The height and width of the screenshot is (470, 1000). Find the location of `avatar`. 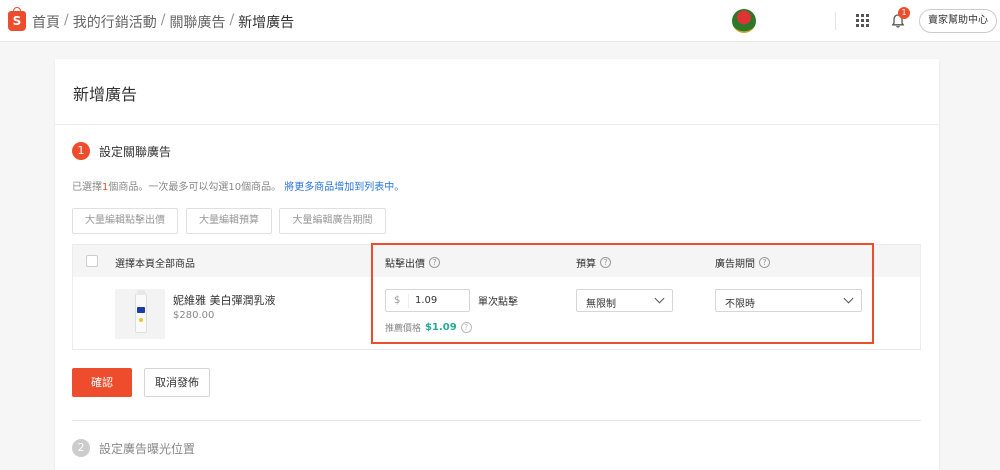

avatar is located at coordinates (744, 21).